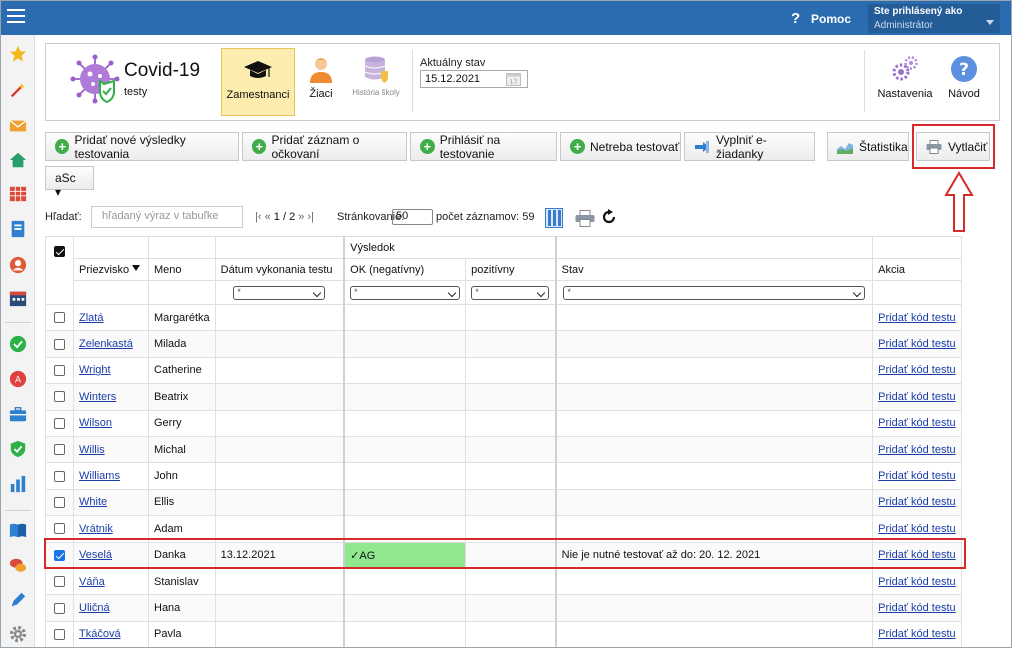 The image size is (1012, 648). Describe the element at coordinates (93, 502) in the screenshot. I see `surname-link: White` at that location.